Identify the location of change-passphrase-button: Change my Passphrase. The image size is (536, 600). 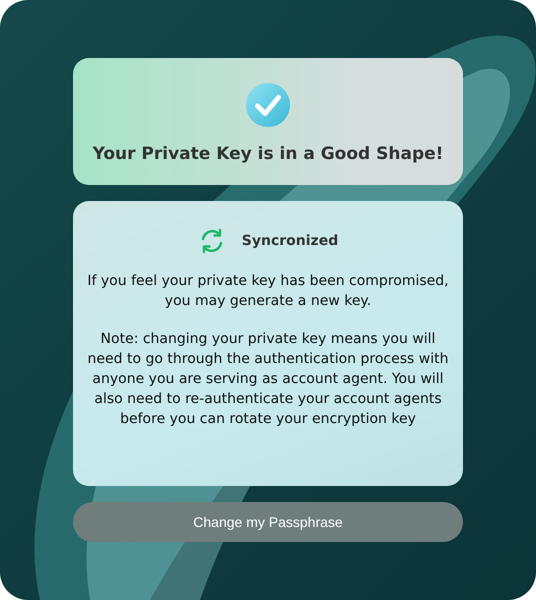
(268, 522).